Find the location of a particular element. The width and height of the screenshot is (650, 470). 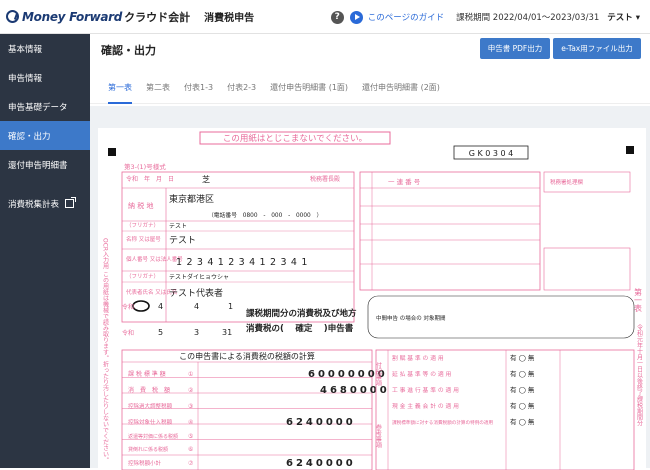

side-mark-3: 有 ◯ 無 is located at coordinates (522, 389).